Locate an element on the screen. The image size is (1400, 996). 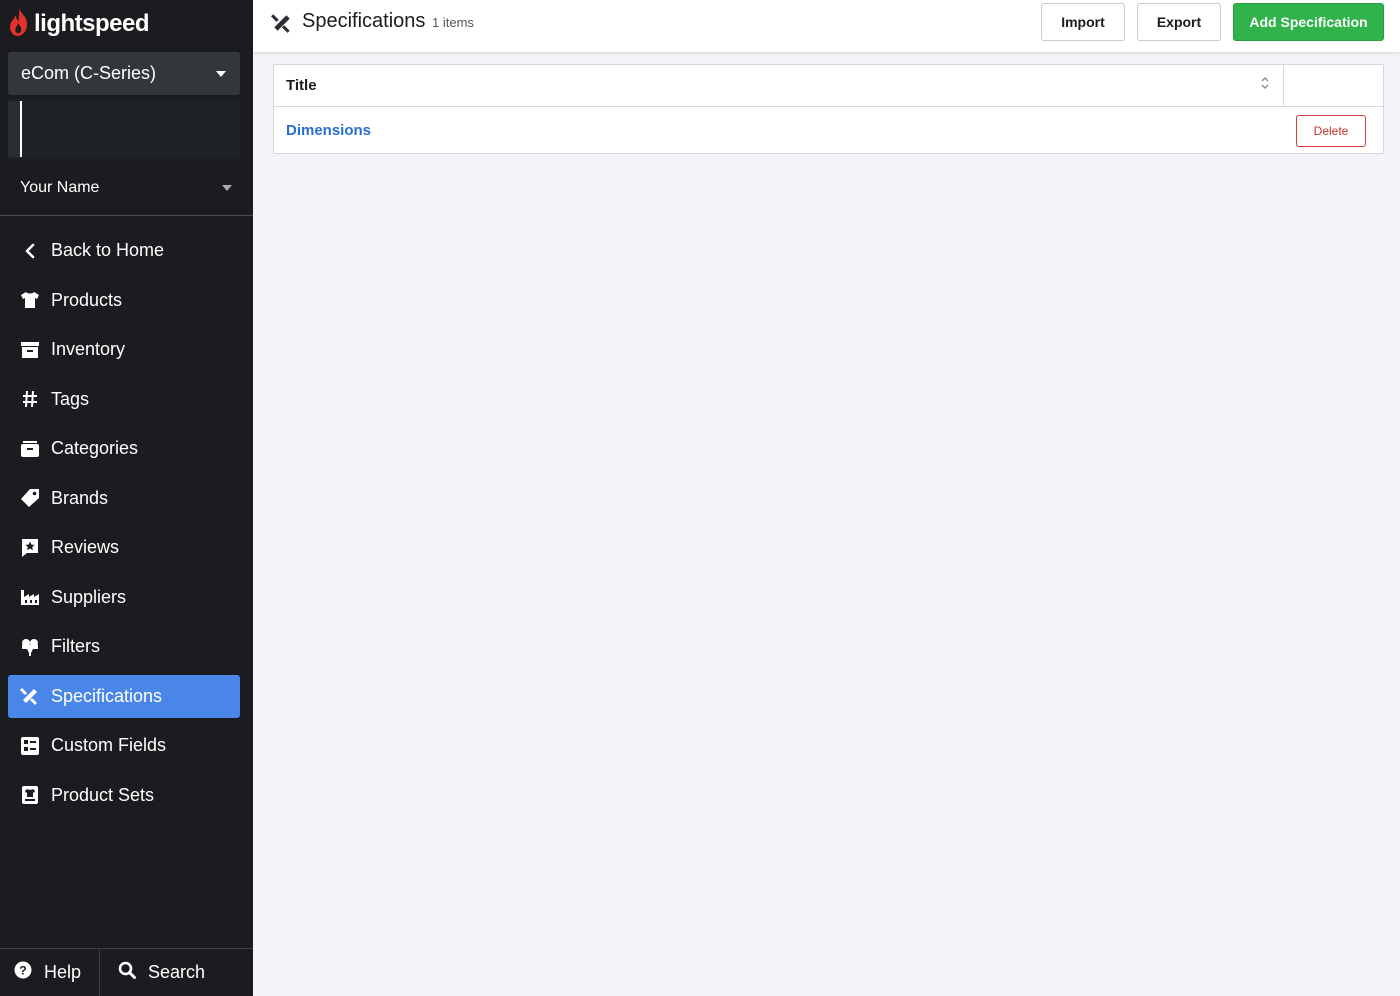
sidebar-item-label: Suppliers is located at coordinates (89, 596).